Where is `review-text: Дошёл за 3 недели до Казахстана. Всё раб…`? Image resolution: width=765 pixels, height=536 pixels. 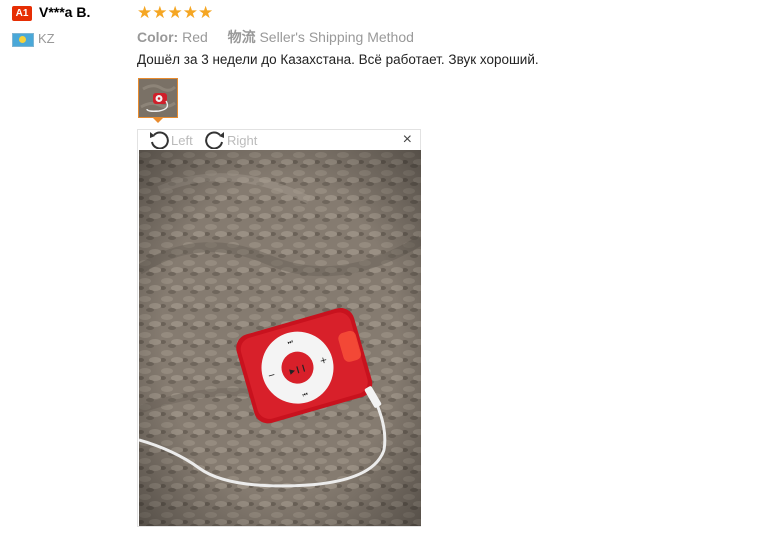
review-text: Дошёл за 3 недели до Казахстана. Всё раб… is located at coordinates (338, 59).